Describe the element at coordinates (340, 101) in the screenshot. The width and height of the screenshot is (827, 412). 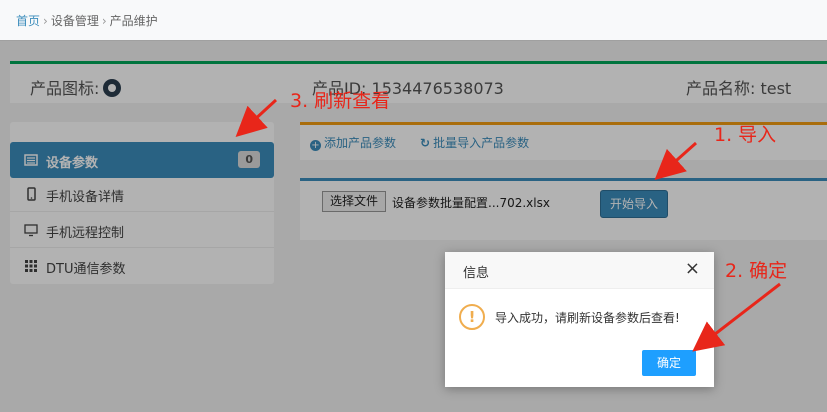
I see `annotation-step3: 3. 刷新查看` at that location.